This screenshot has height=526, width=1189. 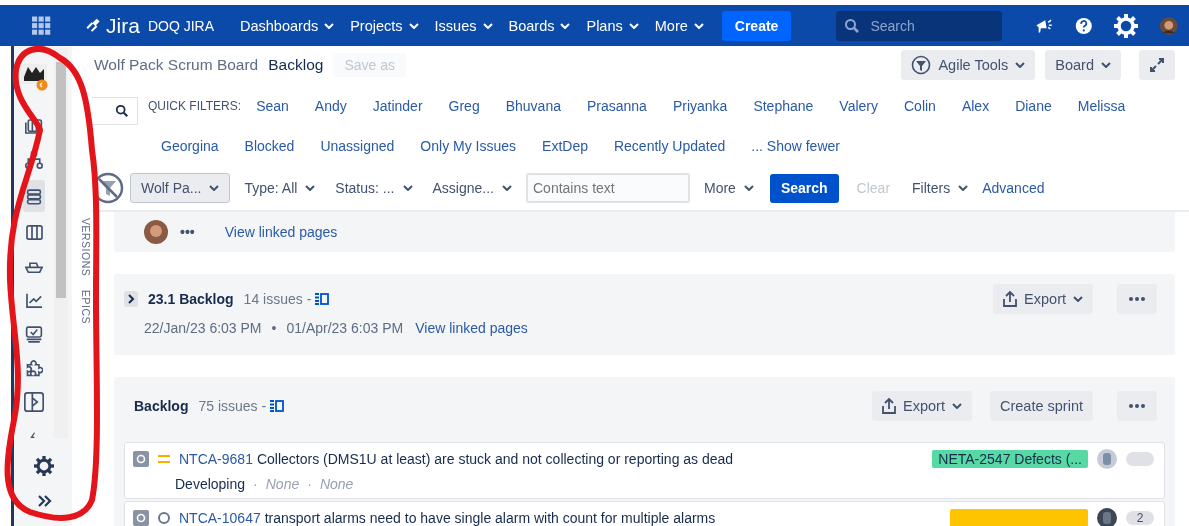 I want to click on quick-filter-link: Stephane, so click(x=783, y=106).